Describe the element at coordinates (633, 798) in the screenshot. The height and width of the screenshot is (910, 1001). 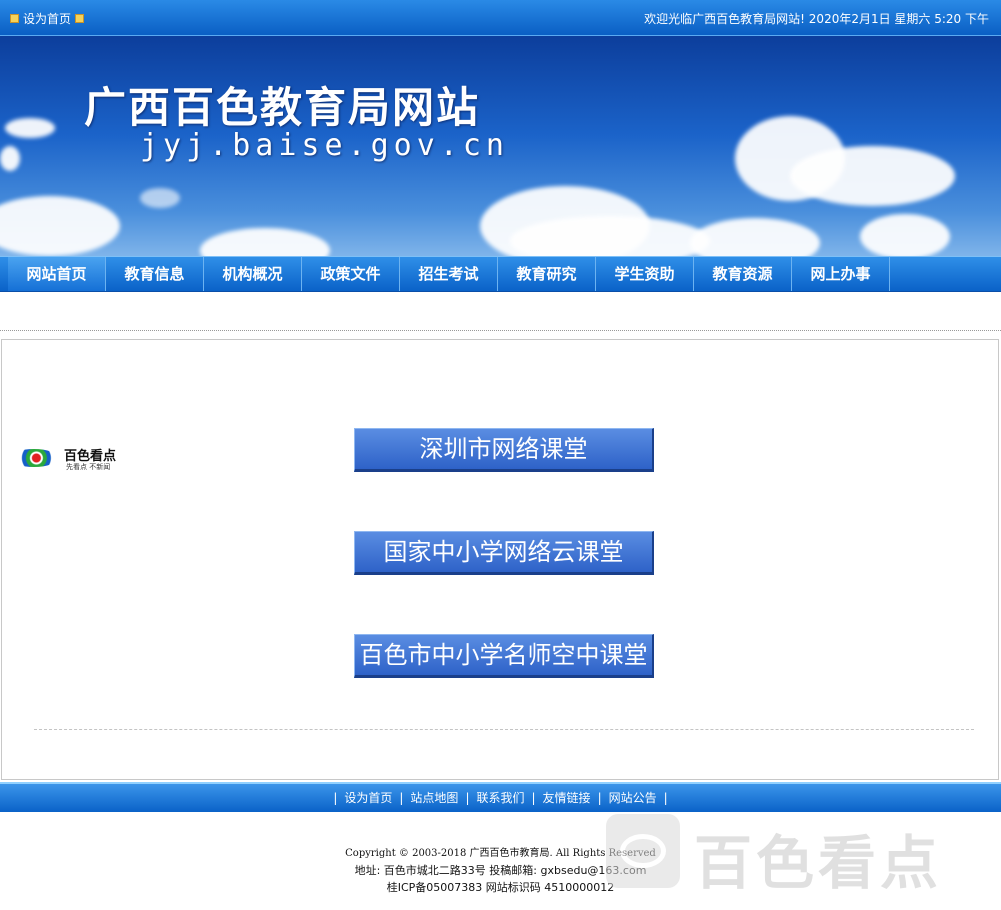
I see `footer-link-announcement: 网站公告` at that location.